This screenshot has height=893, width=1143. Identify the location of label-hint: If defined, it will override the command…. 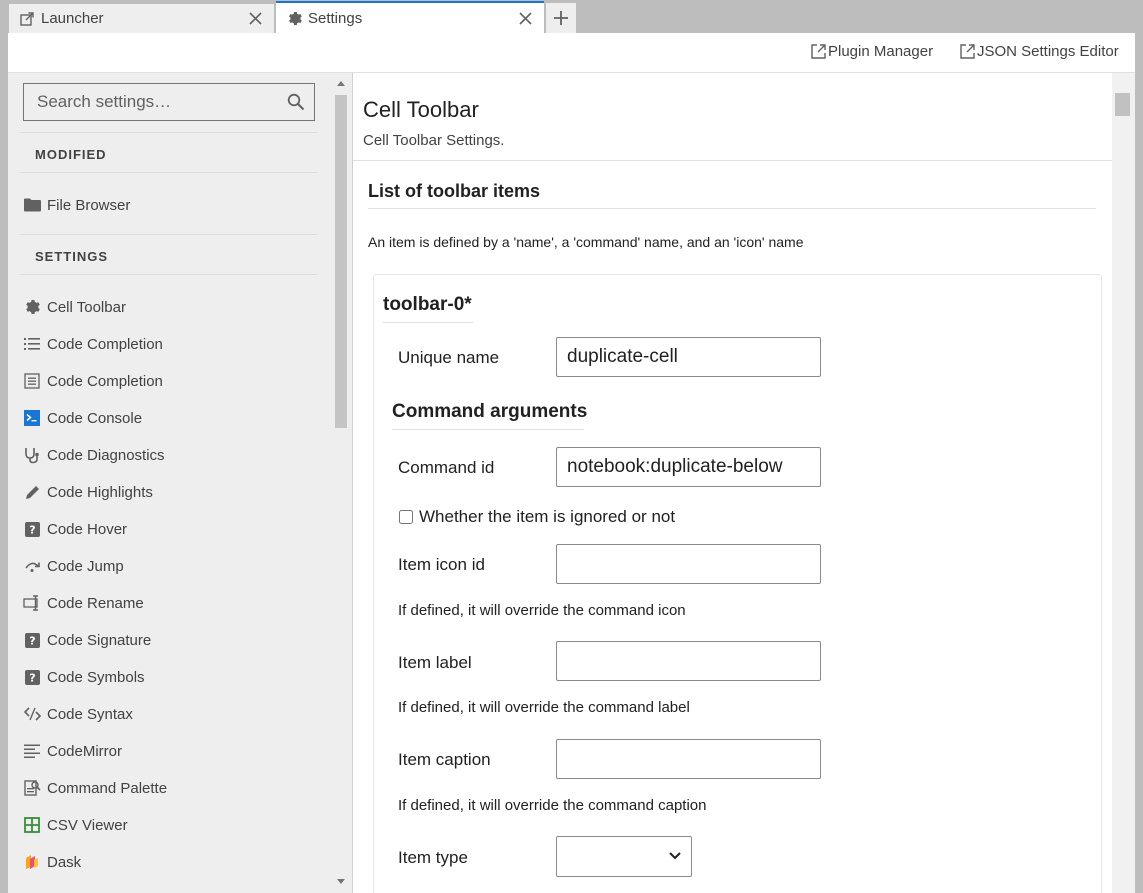
(544, 707).